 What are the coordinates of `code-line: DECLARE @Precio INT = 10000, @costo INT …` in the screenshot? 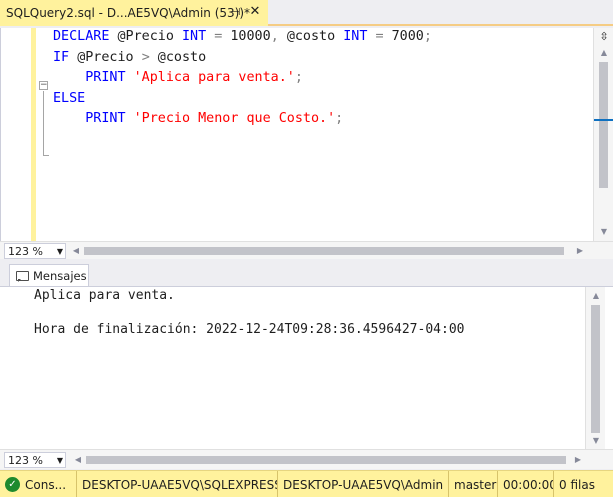 It's located at (242, 37).